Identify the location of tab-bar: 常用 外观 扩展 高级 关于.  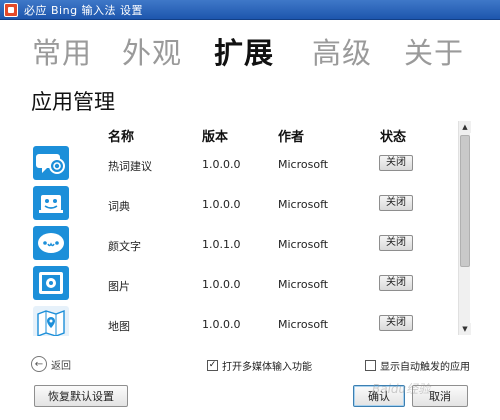
(250, 53).